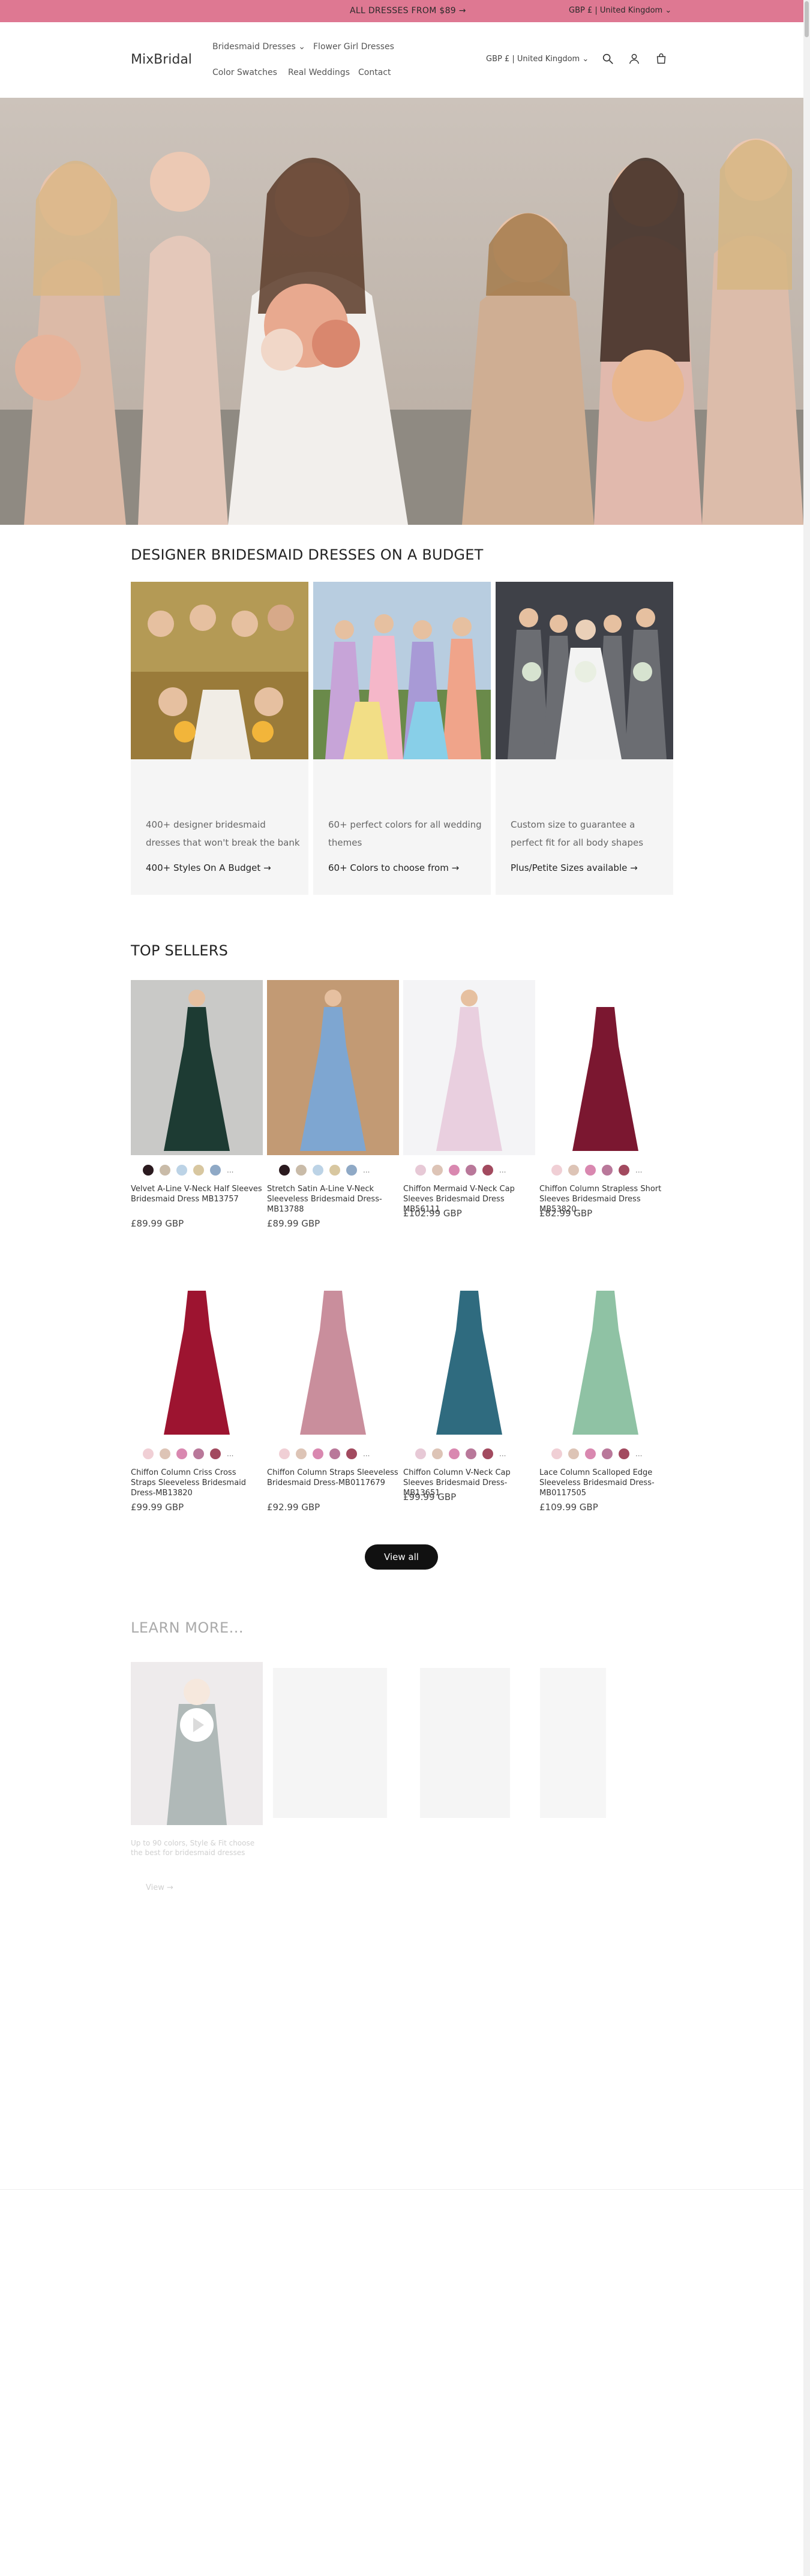 This screenshot has width=810, height=2576. I want to click on learn-more-video, so click(197, 1743).